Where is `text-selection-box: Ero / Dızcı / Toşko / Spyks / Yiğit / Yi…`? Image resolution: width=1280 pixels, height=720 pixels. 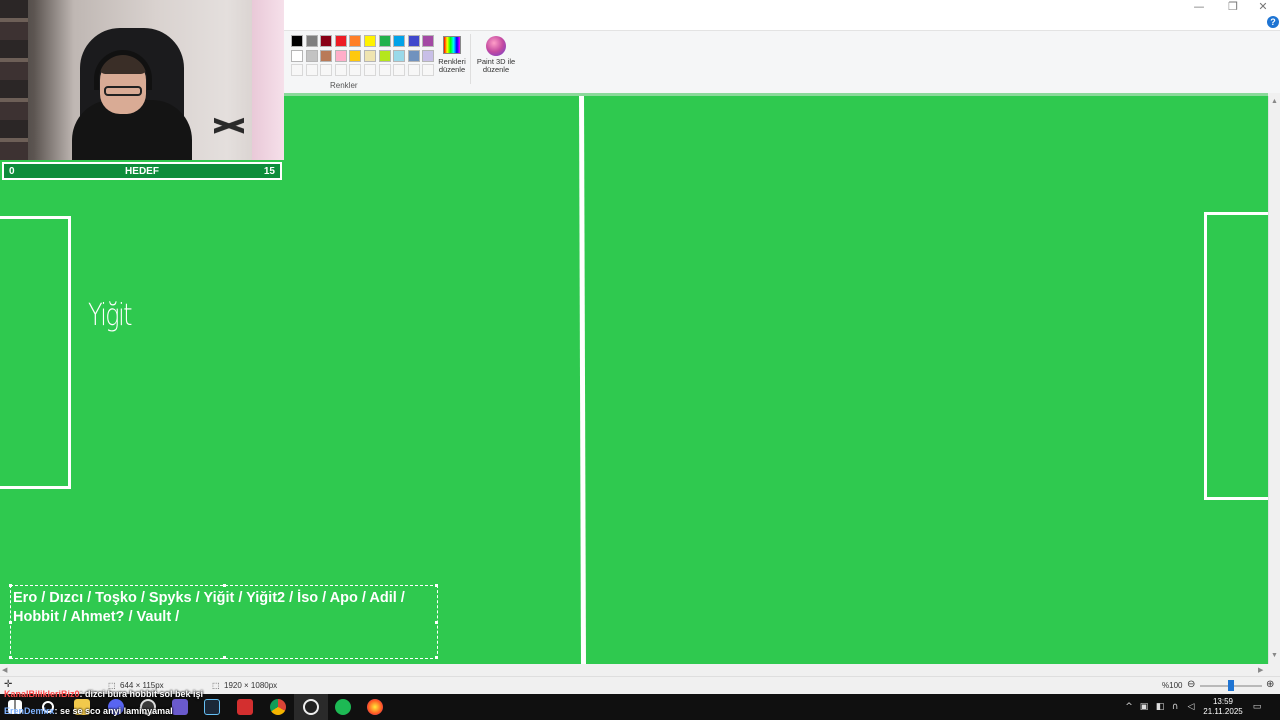 text-selection-box: Ero / Dızcı / Toşko / Spyks / Yiğit / Yi… is located at coordinates (223, 621).